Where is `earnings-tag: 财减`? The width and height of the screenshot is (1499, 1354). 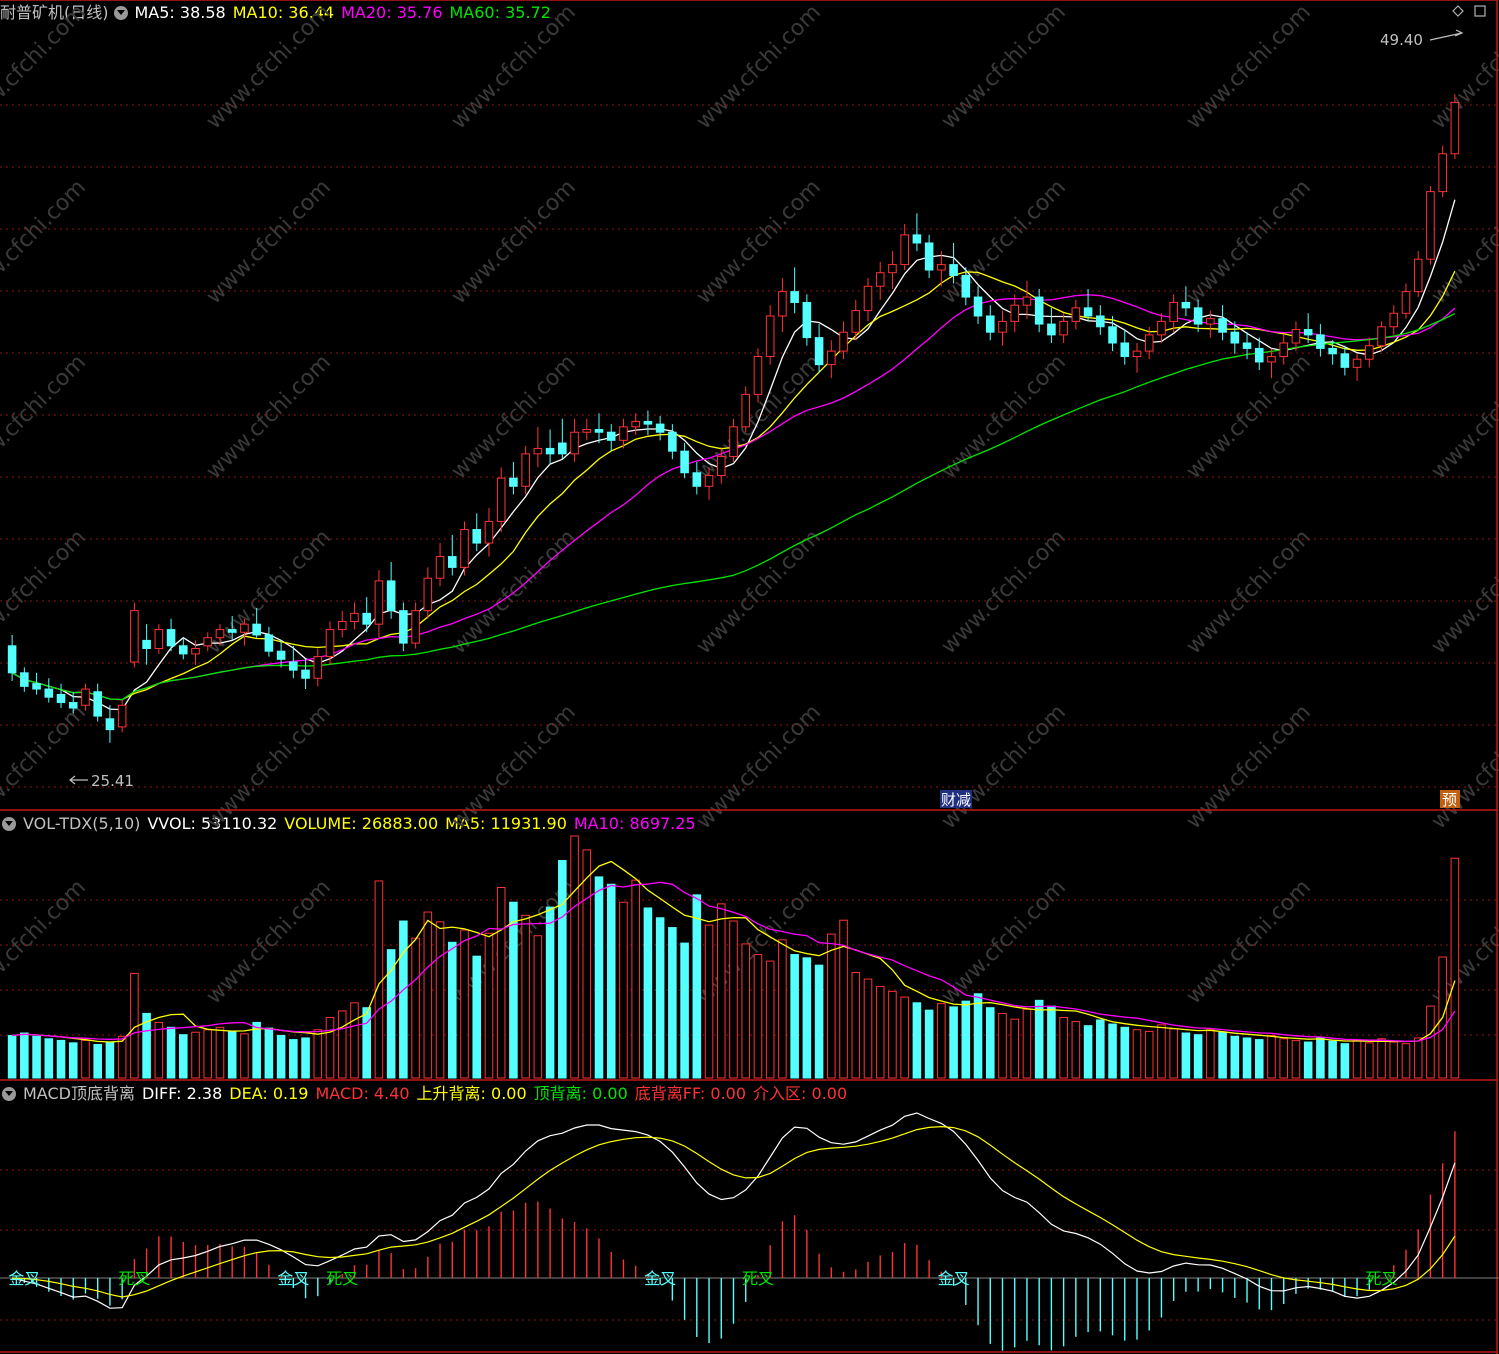
earnings-tag: 财减 is located at coordinates (956, 800).